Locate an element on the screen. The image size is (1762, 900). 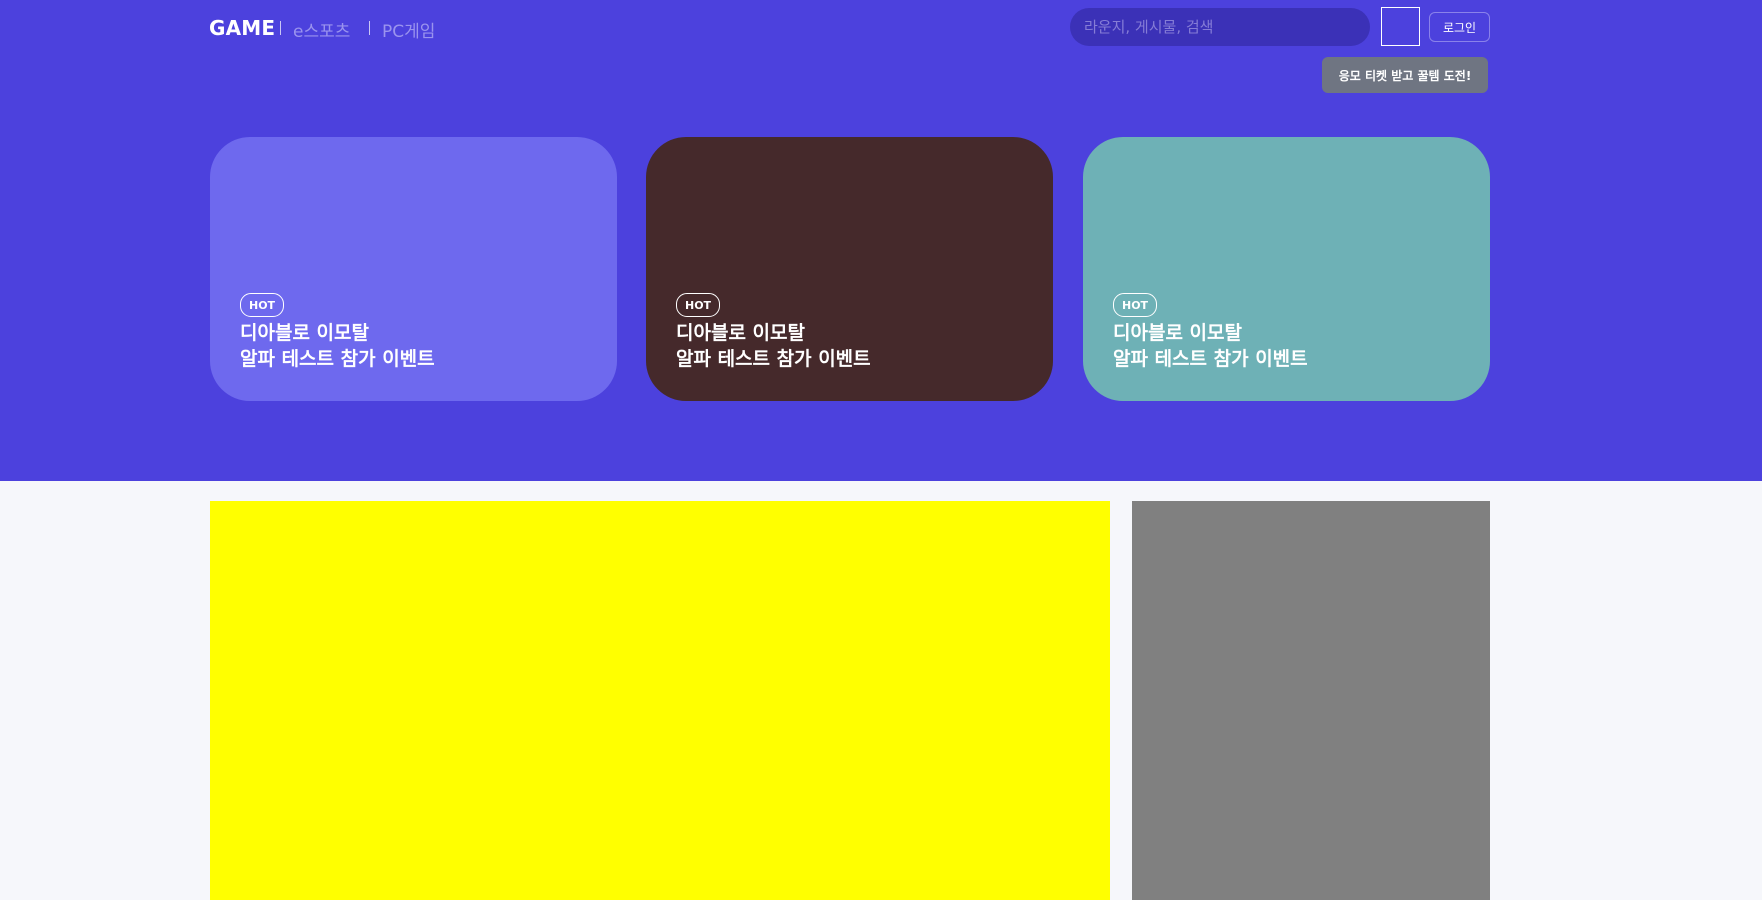
ad-banner-side is located at coordinates (1311, 700).